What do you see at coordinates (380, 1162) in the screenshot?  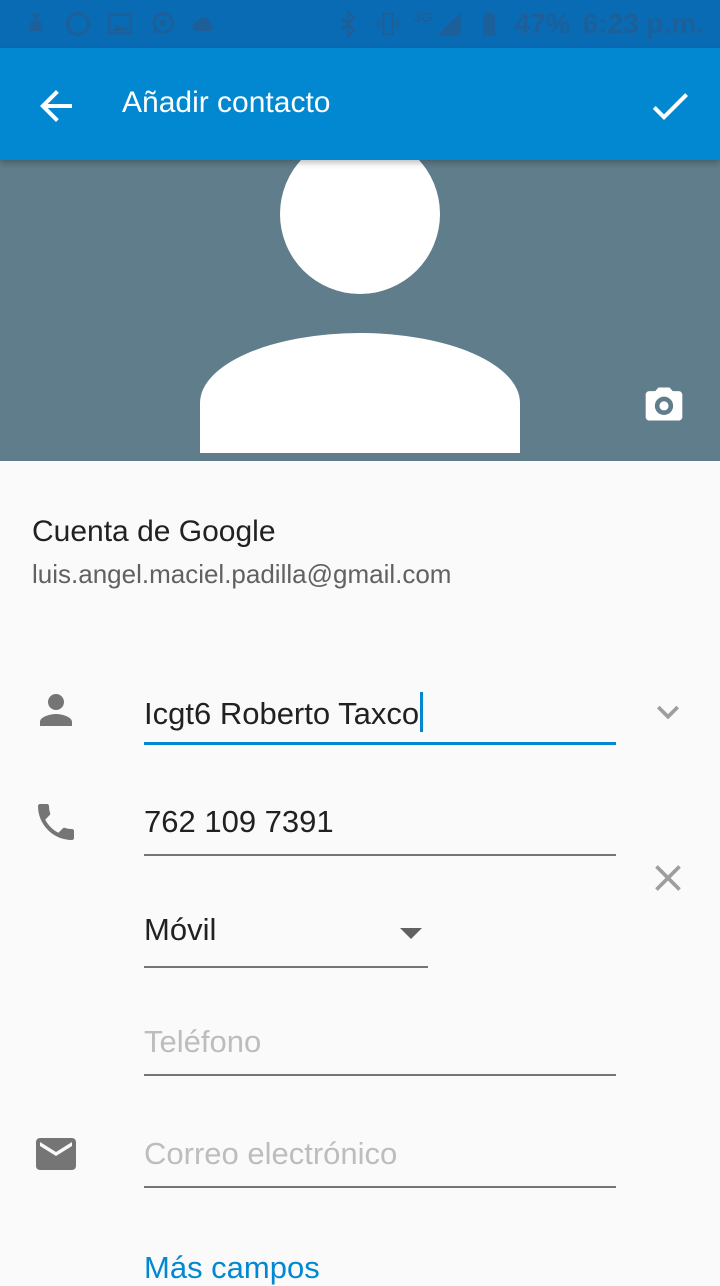 I see `email-input: Correo electrónico` at bounding box center [380, 1162].